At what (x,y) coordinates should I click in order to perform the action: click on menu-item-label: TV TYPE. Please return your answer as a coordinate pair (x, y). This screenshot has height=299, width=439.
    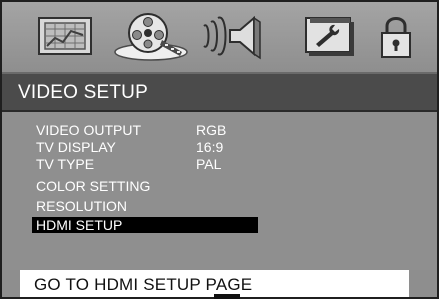
    Looking at the image, I should click on (65, 164).